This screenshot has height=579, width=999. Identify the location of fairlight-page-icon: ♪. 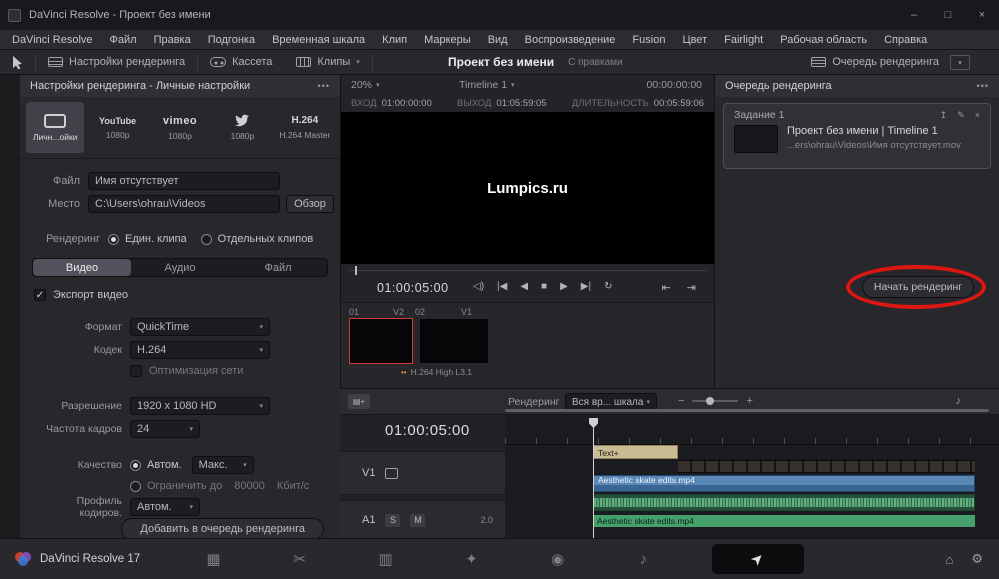
(644, 559).